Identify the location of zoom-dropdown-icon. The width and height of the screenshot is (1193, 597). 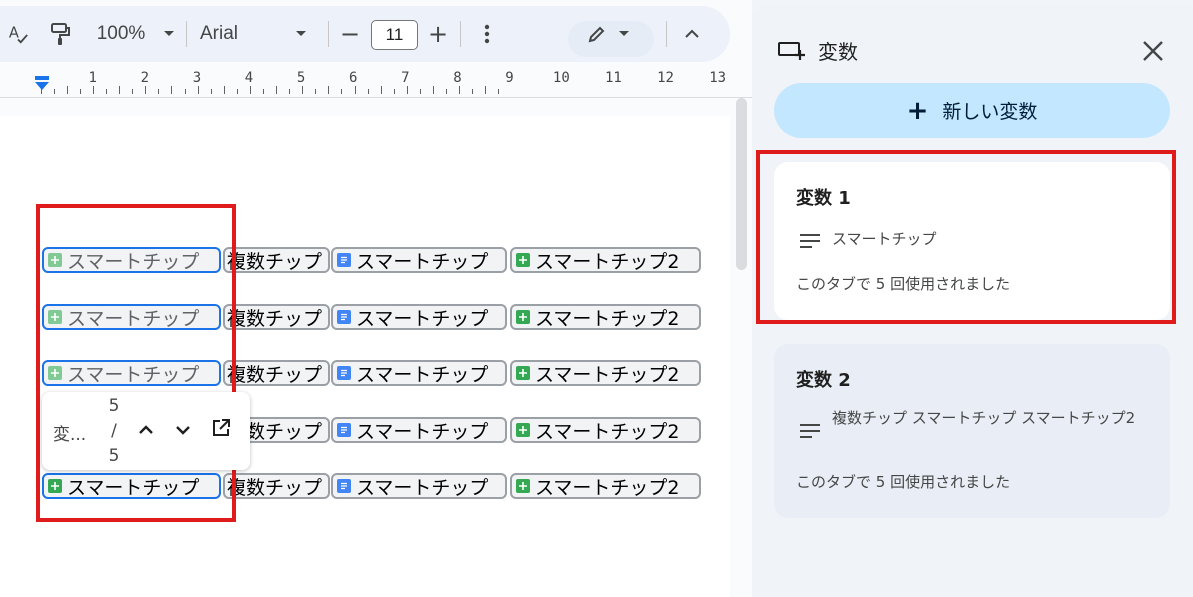
(169, 34).